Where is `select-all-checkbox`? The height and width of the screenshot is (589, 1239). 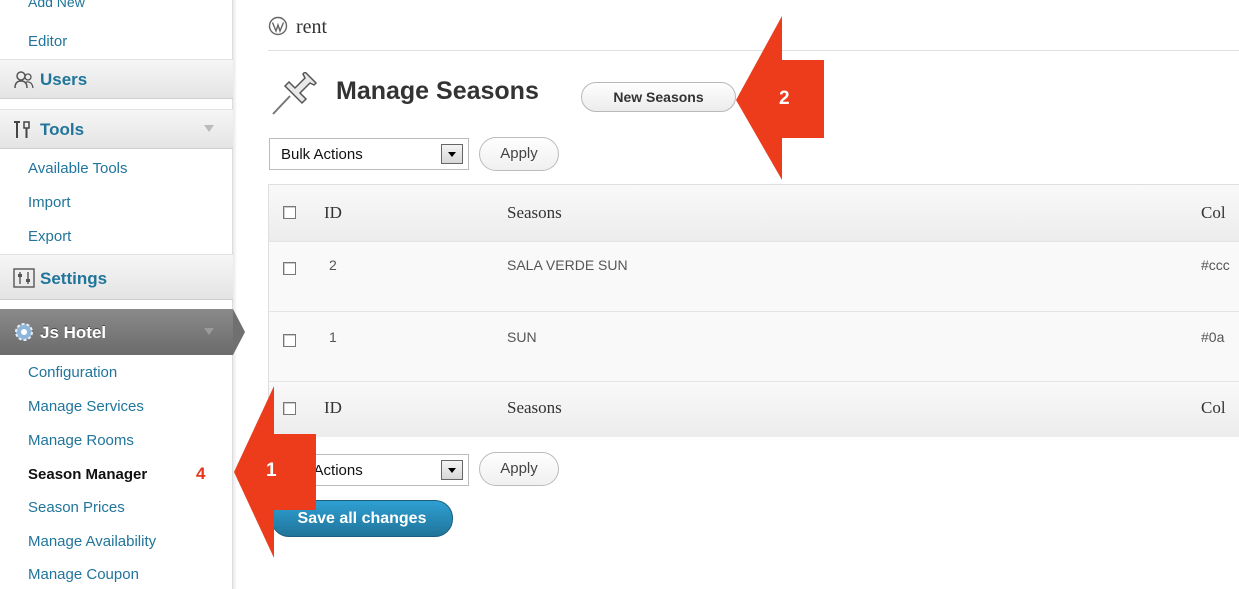 select-all-checkbox is located at coordinates (289, 212).